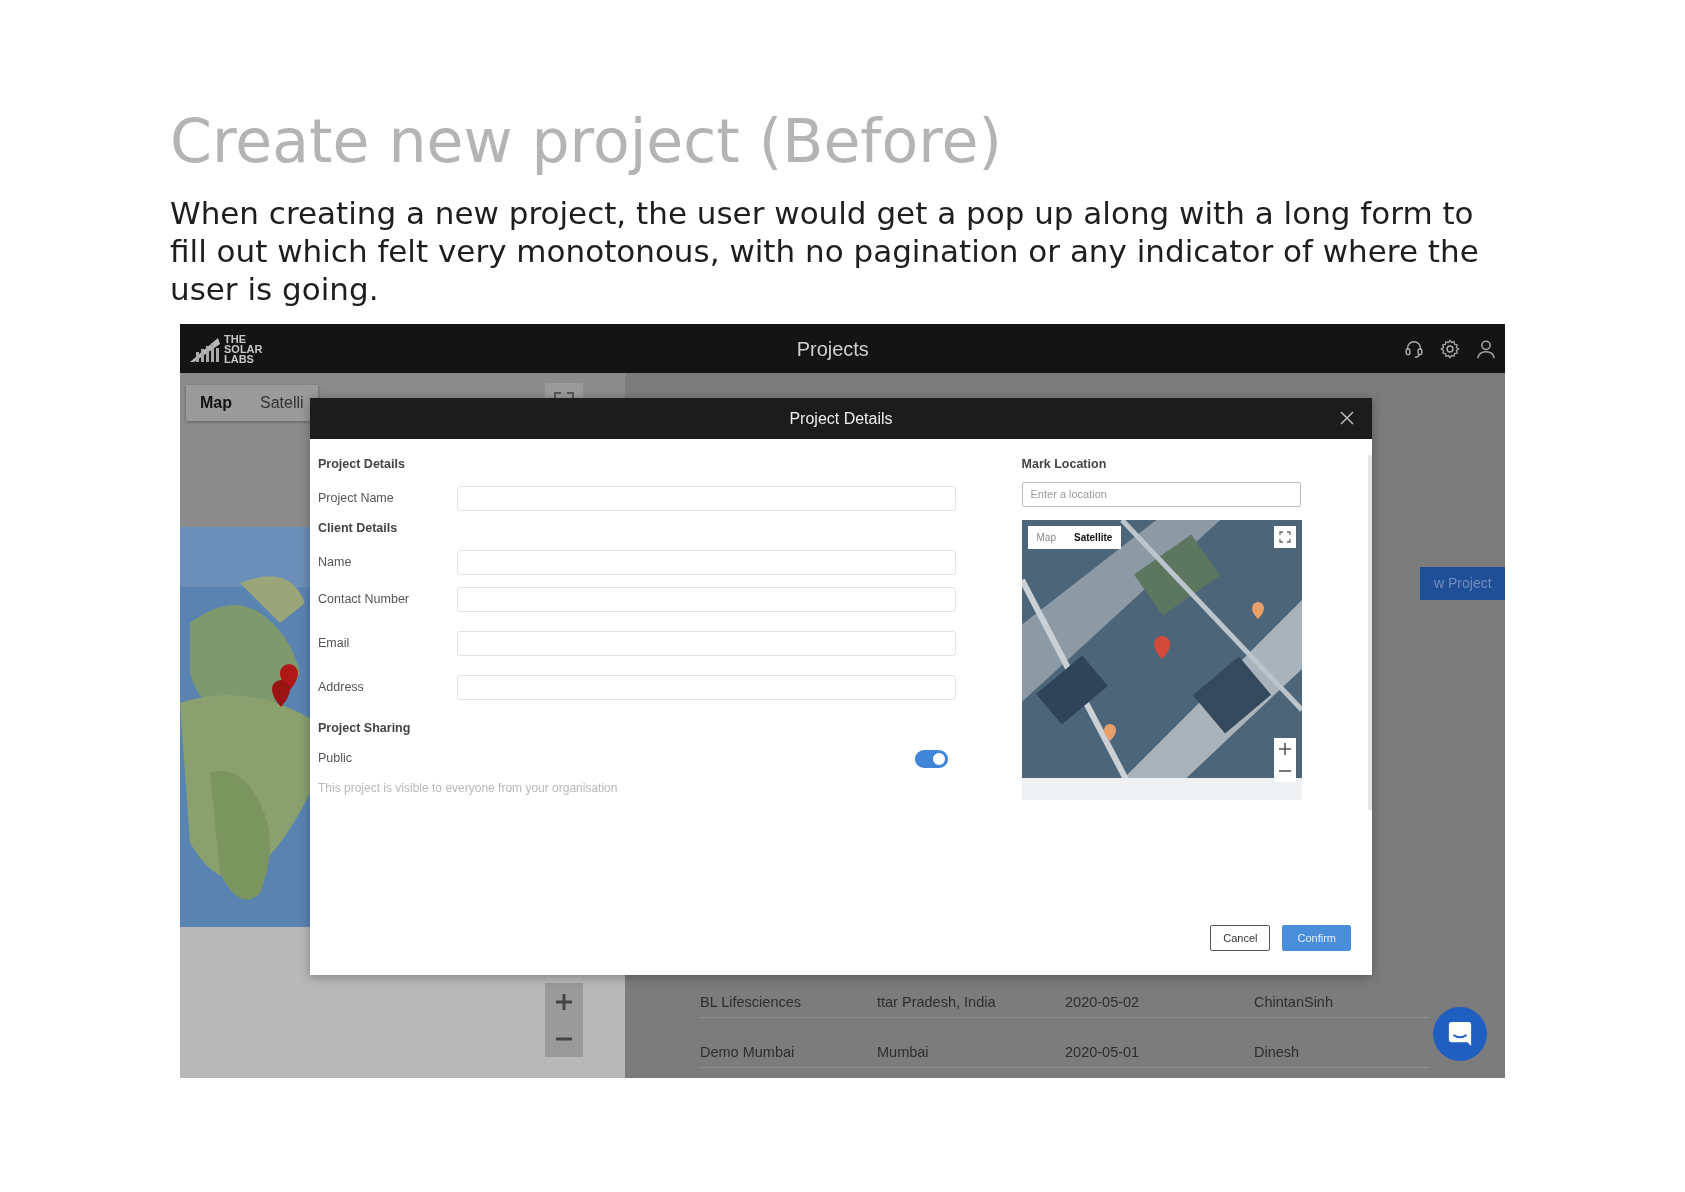 This screenshot has height=1192, width=1685. I want to click on slide-description: When creating a new project, the user would get a pop up along with a long form to fill out which felt very monotonous, with no pagination or any indicator of where the user is going., so click(825, 251).